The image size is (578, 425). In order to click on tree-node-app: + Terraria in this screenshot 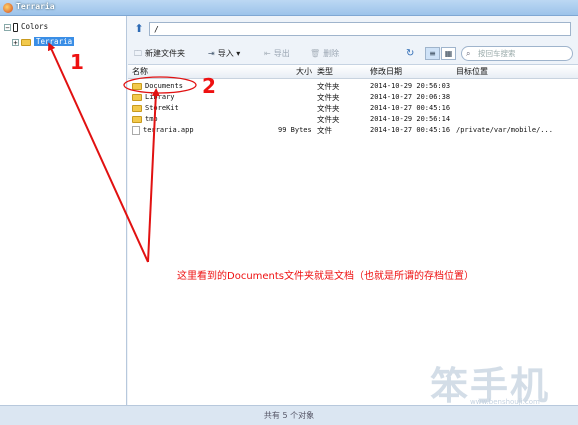, I will do `click(43, 42)`.